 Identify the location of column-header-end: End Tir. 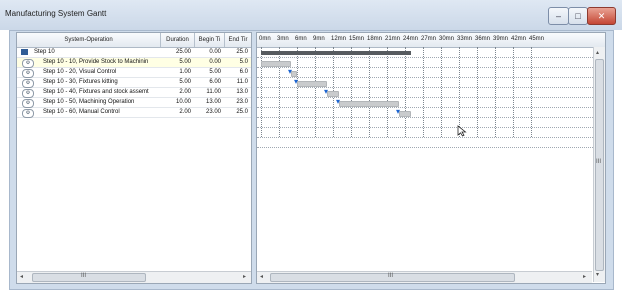
(238, 40).